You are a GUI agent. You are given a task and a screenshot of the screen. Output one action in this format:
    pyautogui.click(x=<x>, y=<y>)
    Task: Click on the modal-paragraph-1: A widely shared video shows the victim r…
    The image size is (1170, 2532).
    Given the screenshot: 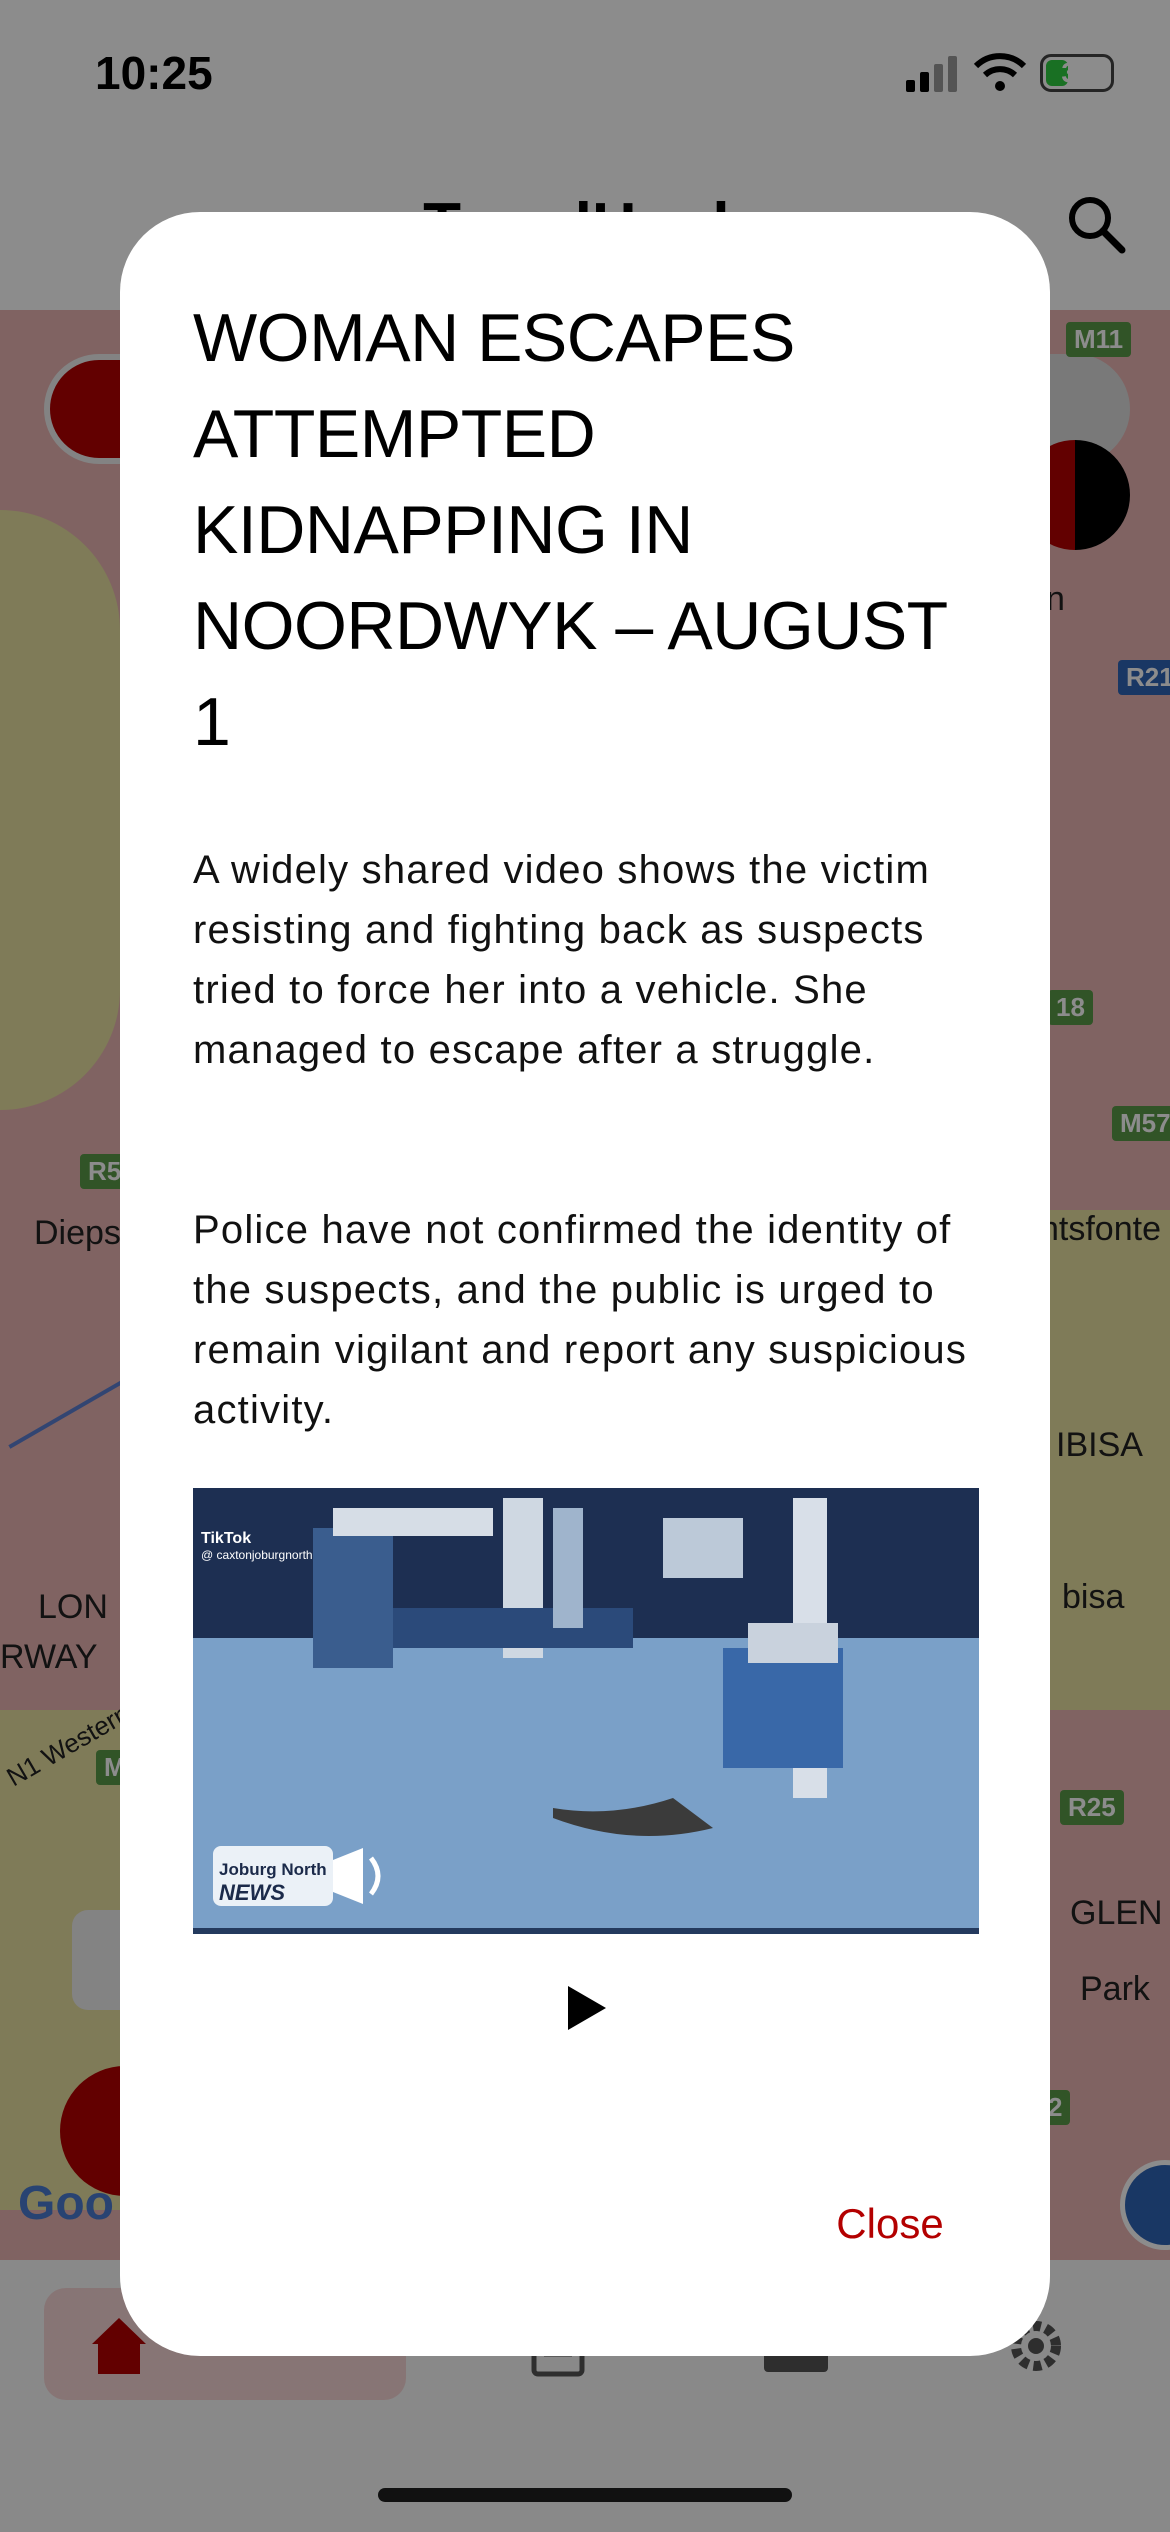 What is the action you would take?
    pyautogui.click(x=562, y=960)
    